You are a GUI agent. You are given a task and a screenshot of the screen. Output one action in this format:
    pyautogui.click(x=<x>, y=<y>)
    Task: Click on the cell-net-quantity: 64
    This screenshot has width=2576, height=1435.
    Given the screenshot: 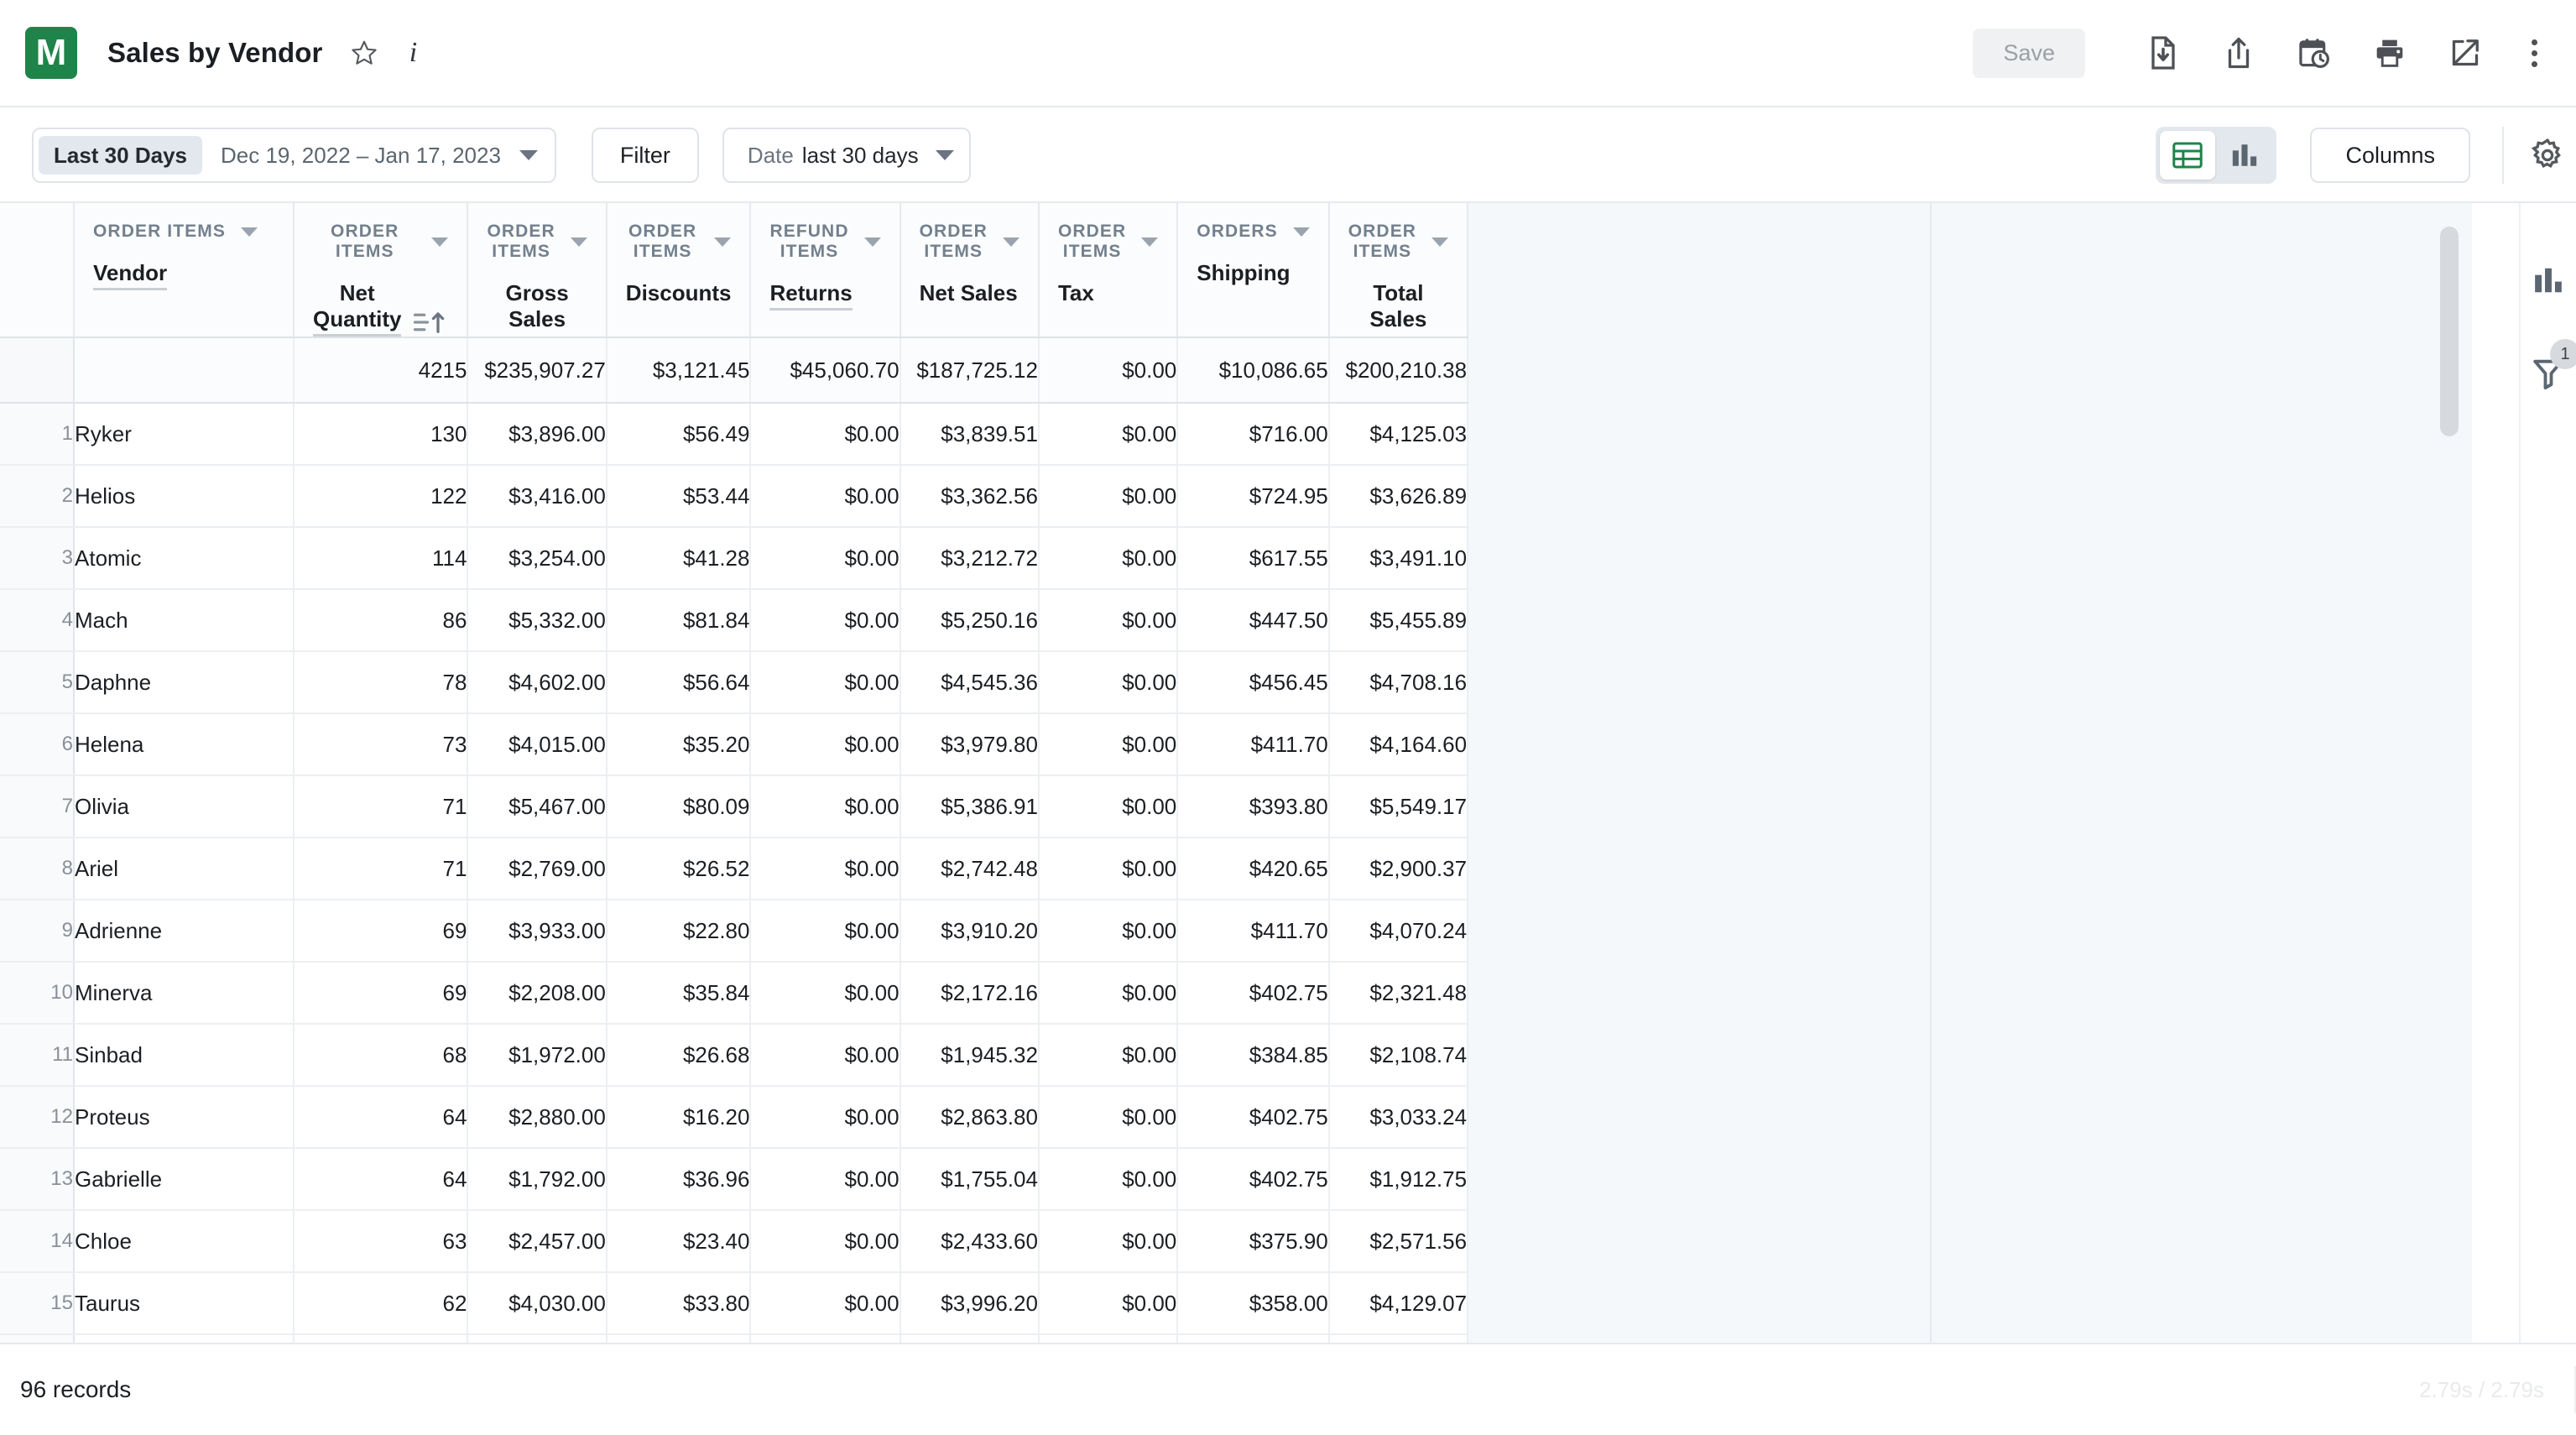 What is the action you would take?
    pyautogui.click(x=381, y=1179)
    